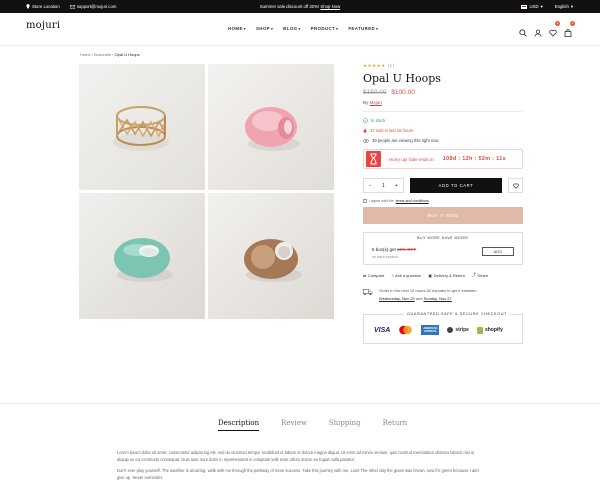 The height and width of the screenshot is (500, 600). I want to click on bundle-add-button: ADD, so click(498, 251).